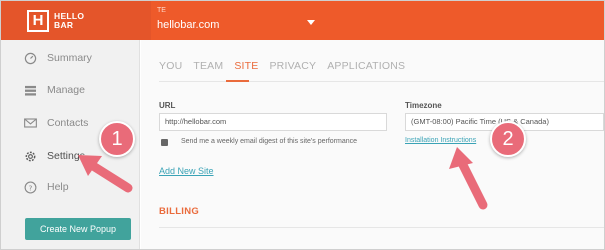 This screenshot has width=605, height=250. I want to click on question-icon: ?, so click(30, 187).